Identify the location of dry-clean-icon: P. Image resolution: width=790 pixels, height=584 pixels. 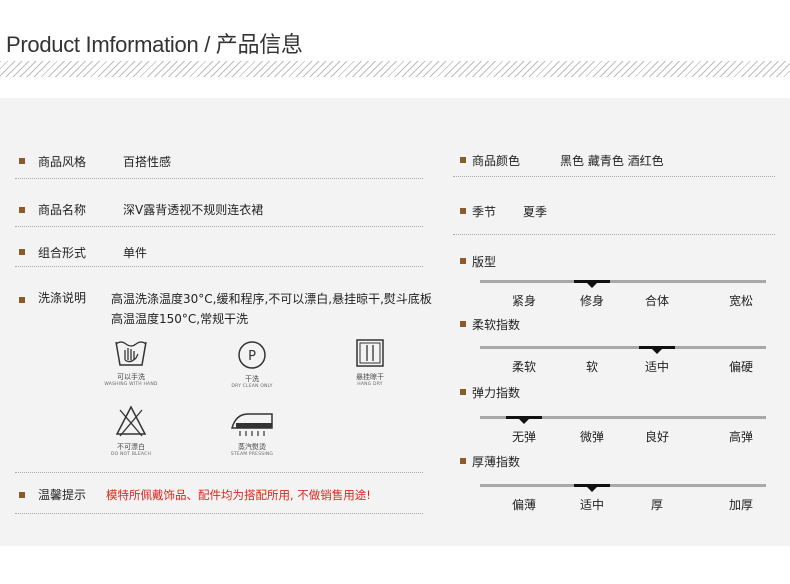
(252, 355).